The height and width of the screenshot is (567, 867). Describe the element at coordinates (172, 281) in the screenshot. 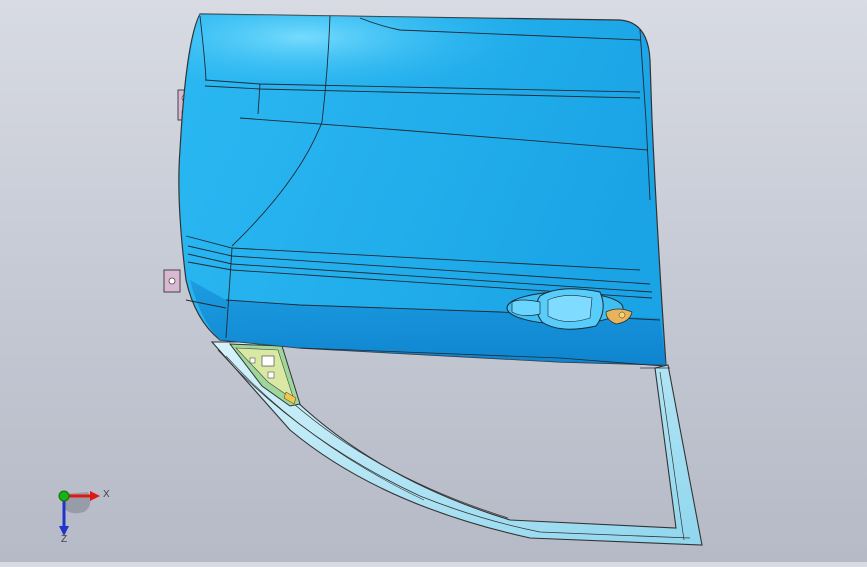

I see `lower-hinge` at that location.